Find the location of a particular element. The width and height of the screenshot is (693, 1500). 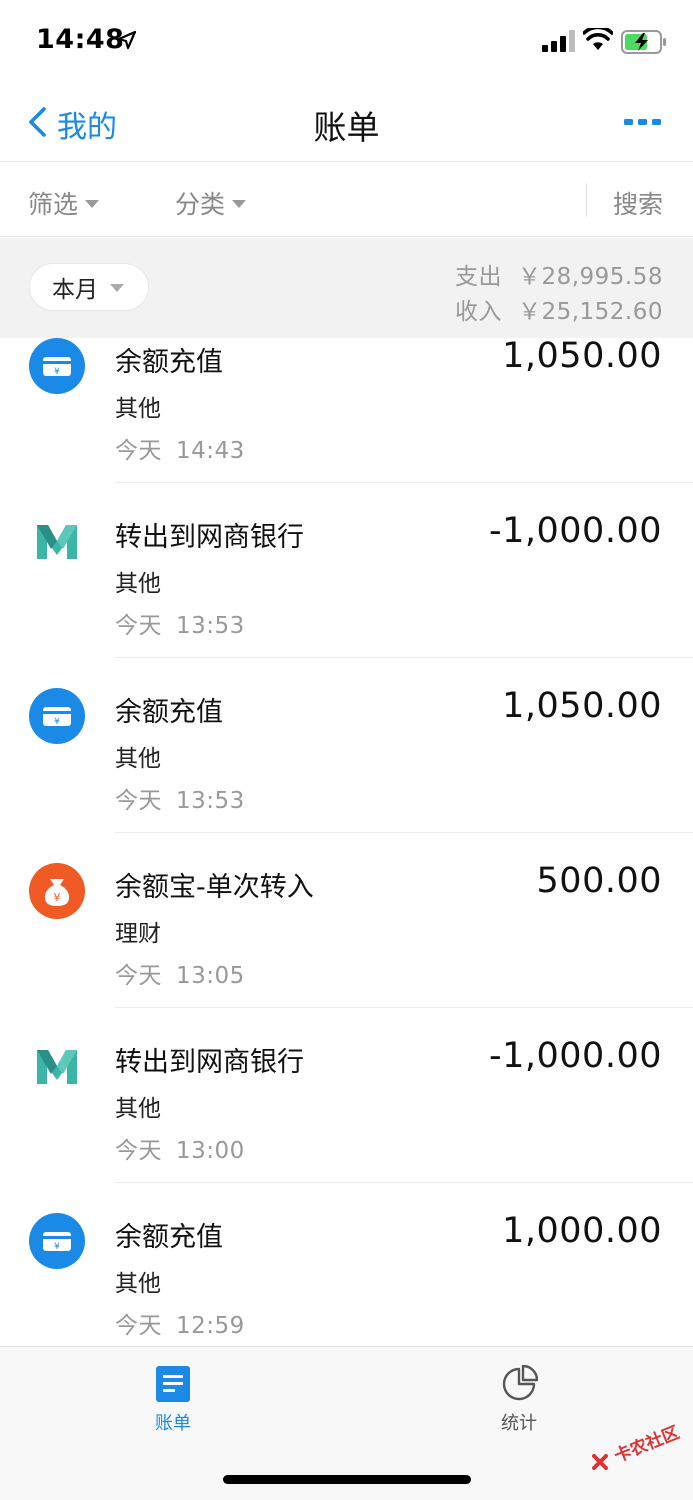

more-options-icon is located at coordinates (643, 122).